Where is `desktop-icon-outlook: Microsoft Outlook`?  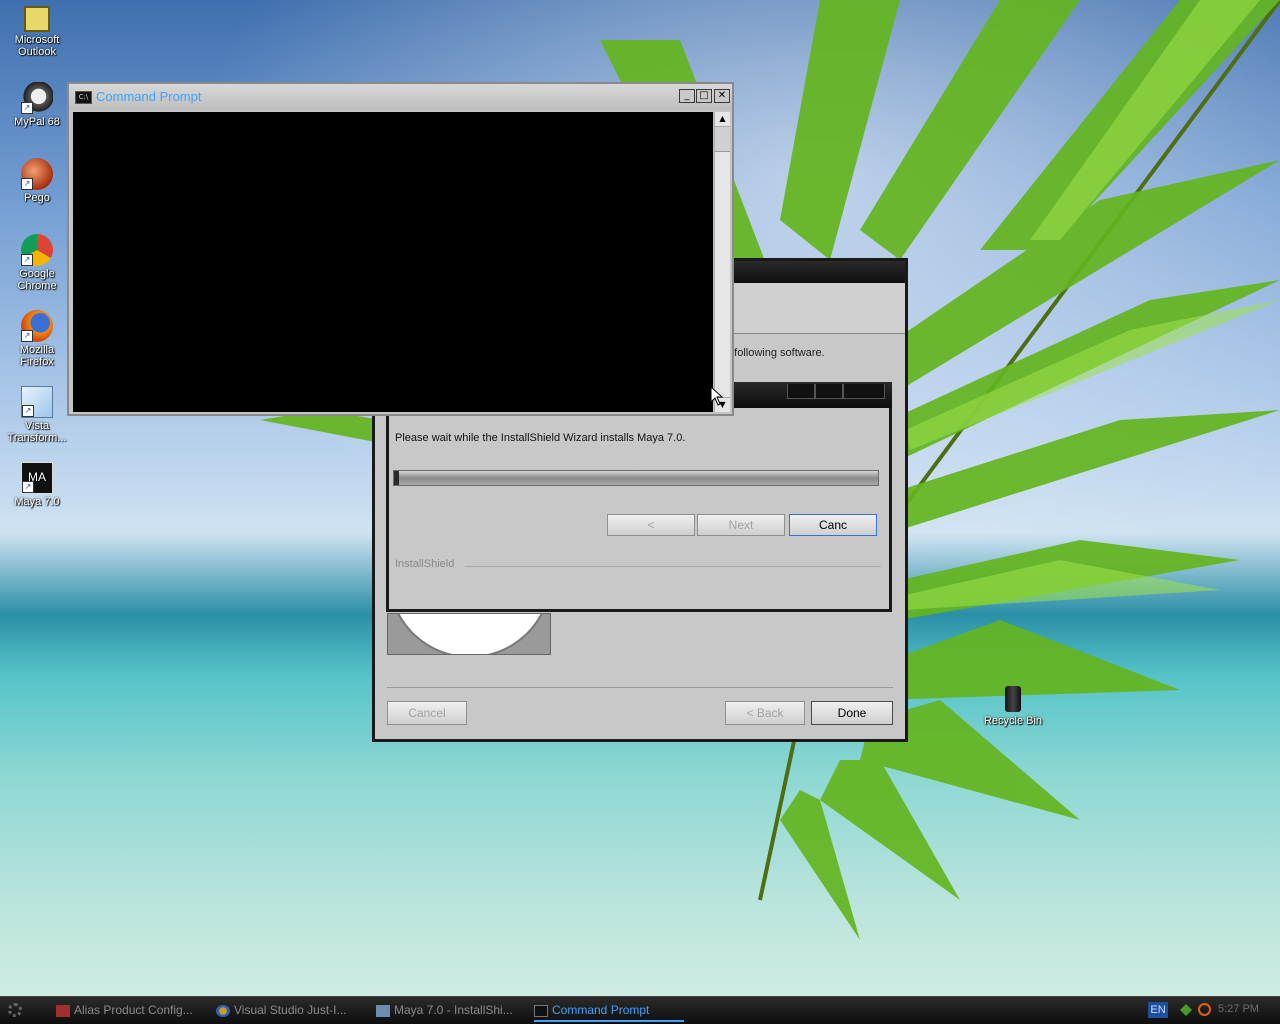 desktop-icon-outlook: Microsoft Outlook is located at coordinates (37, 32).